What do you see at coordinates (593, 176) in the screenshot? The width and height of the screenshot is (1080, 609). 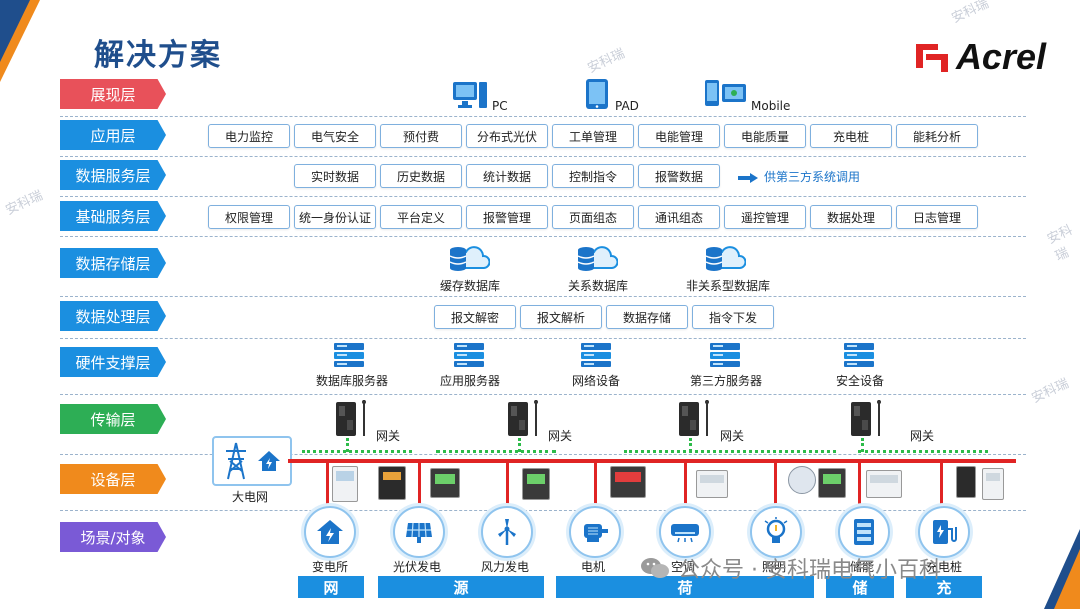 I see `data-service-chip: 控制指令` at bounding box center [593, 176].